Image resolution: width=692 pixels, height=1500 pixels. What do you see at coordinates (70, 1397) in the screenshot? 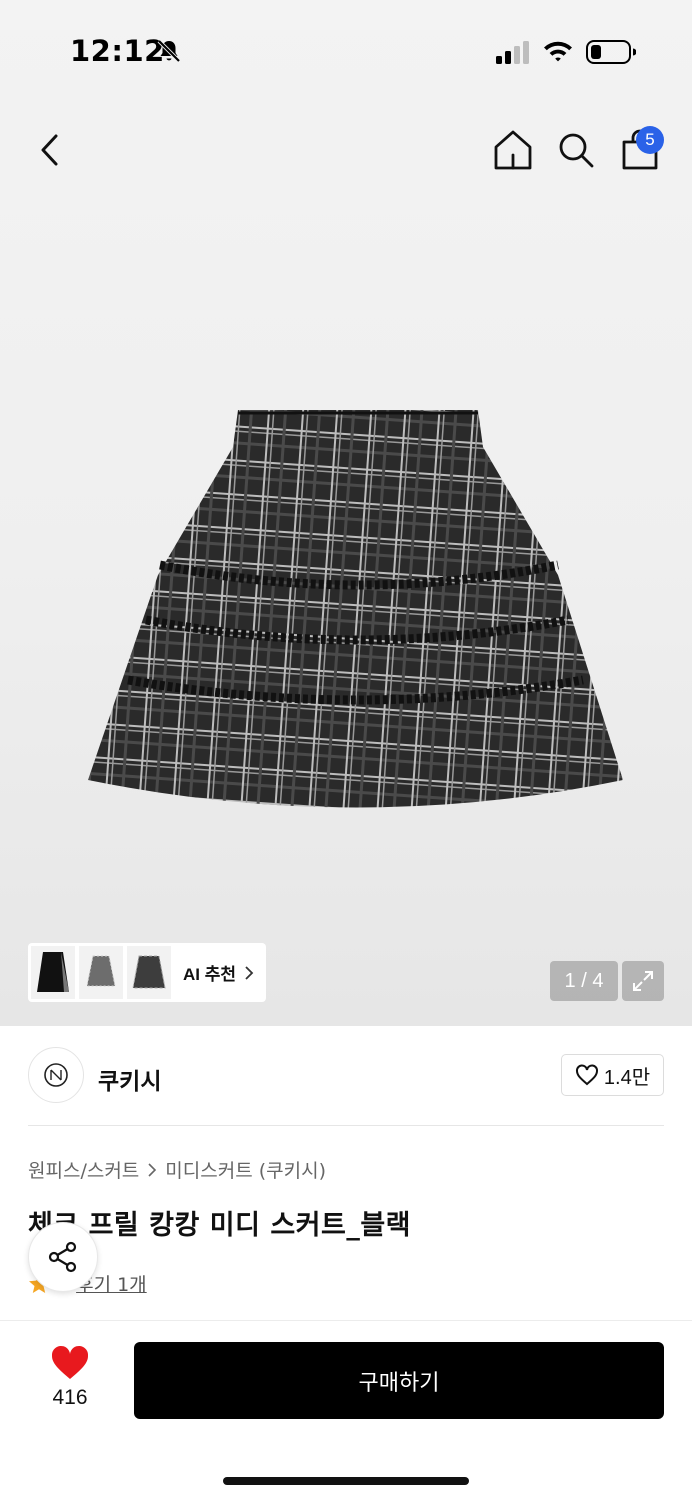
I see `wish-count: 416` at bounding box center [70, 1397].